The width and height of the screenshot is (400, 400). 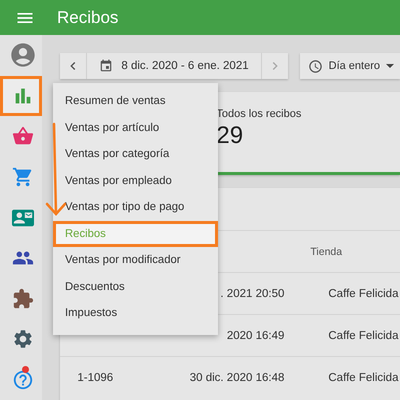 What do you see at coordinates (106, 66) in the screenshot?
I see `calendar-icon` at bounding box center [106, 66].